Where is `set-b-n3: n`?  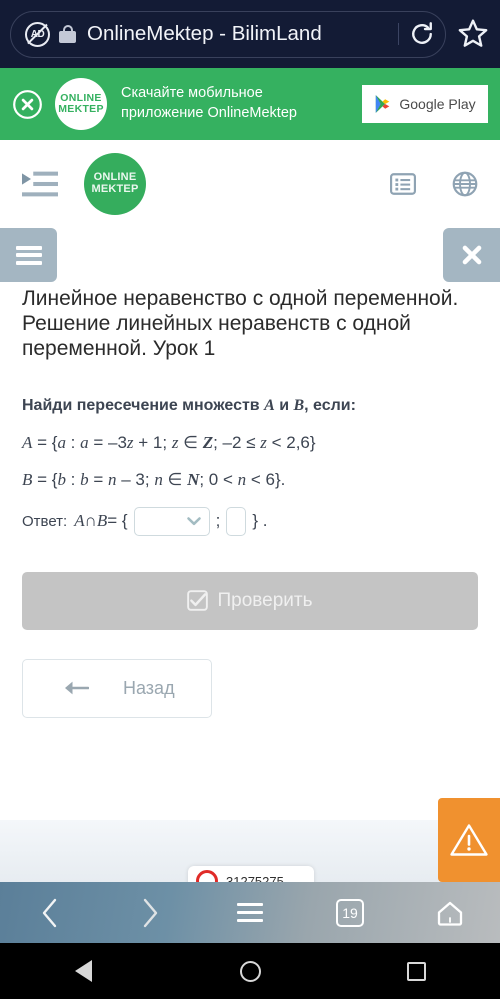 set-b-n3: n is located at coordinates (242, 480).